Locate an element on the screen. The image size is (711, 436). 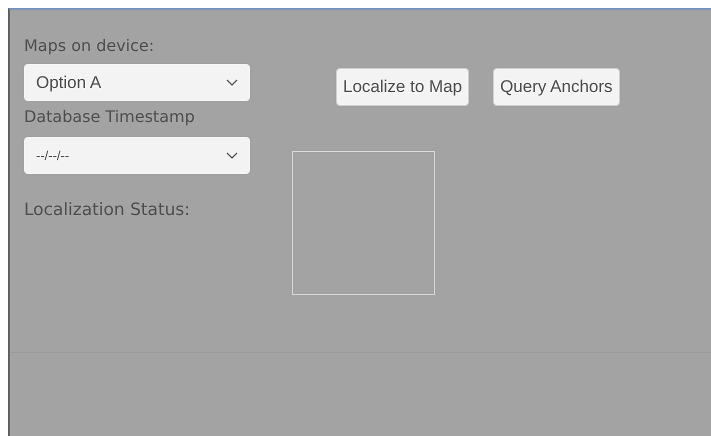
timestamp-label: Database Timestamp is located at coordinates (110, 116).